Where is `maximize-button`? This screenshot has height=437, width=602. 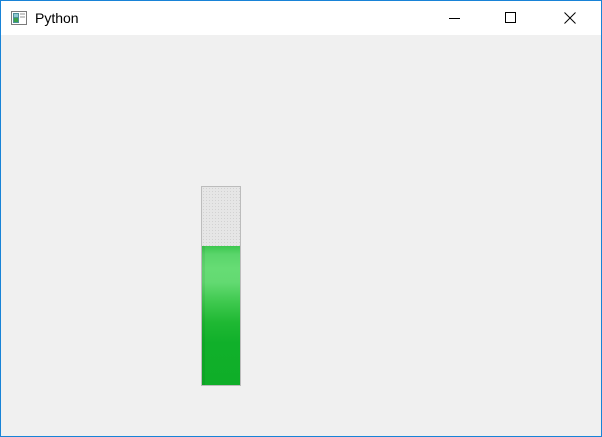 maximize-button is located at coordinates (511, 18).